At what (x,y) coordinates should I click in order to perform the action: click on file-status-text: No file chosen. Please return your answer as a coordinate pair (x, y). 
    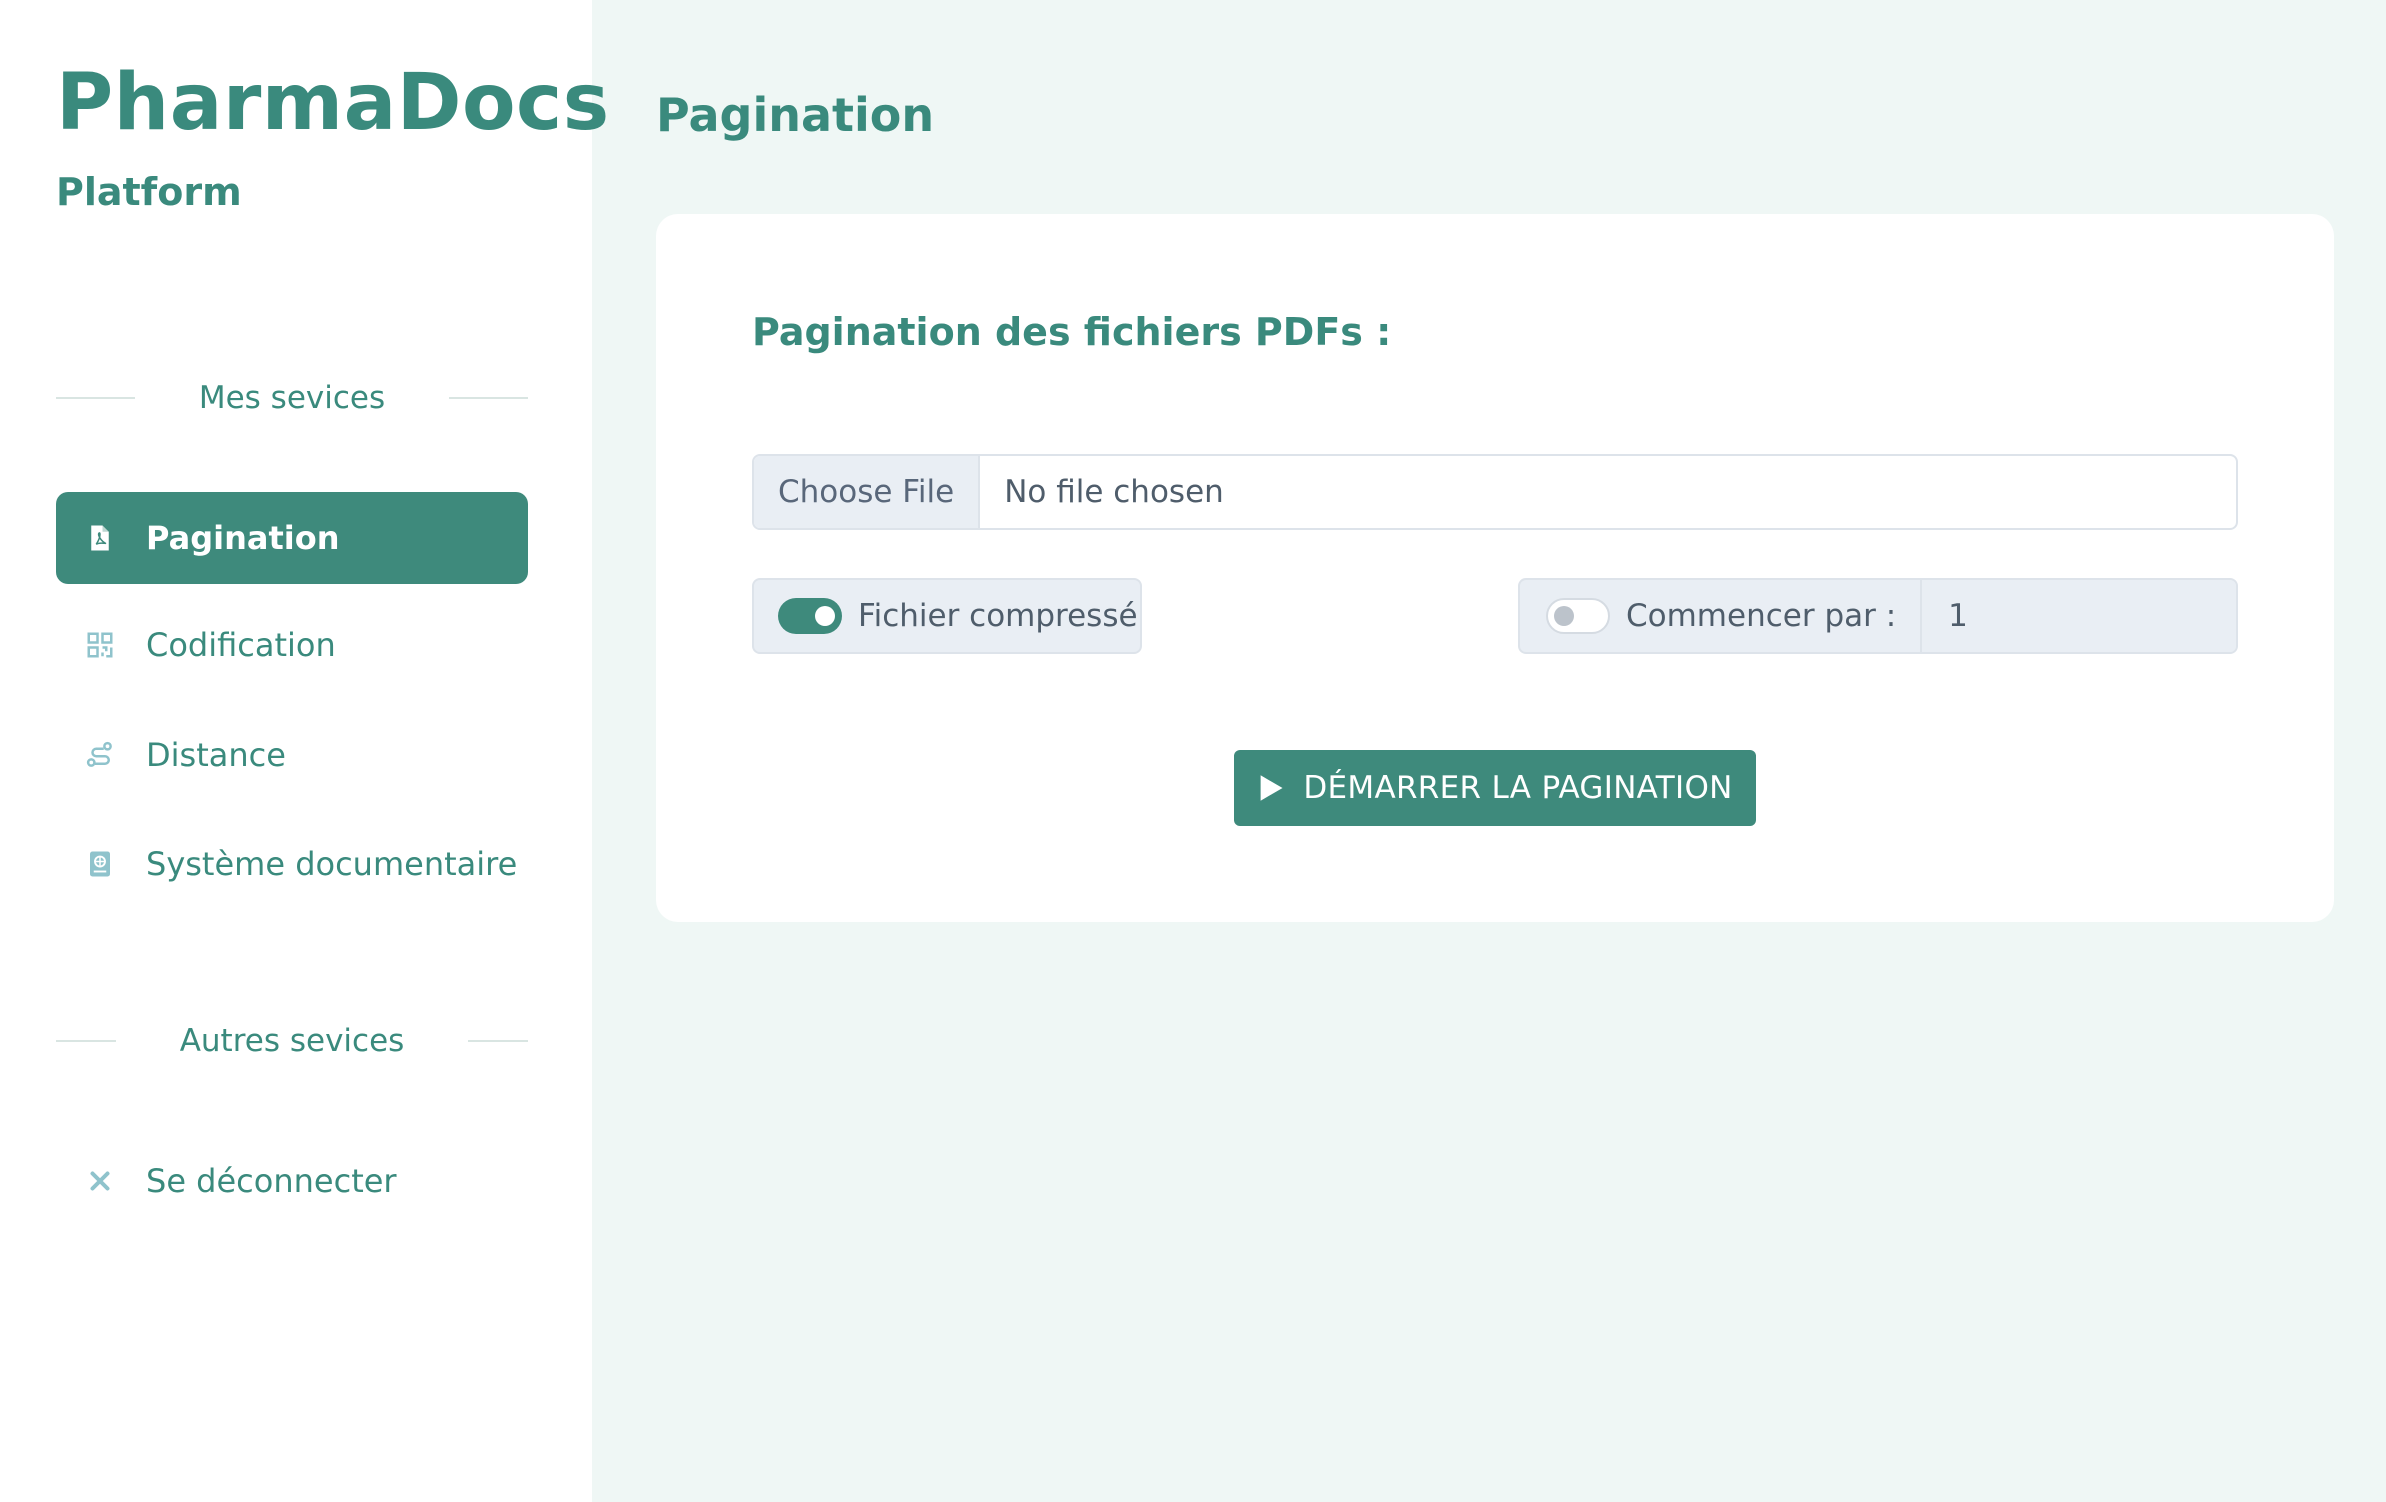
    Looking at the image, I should click on (1114, 492).